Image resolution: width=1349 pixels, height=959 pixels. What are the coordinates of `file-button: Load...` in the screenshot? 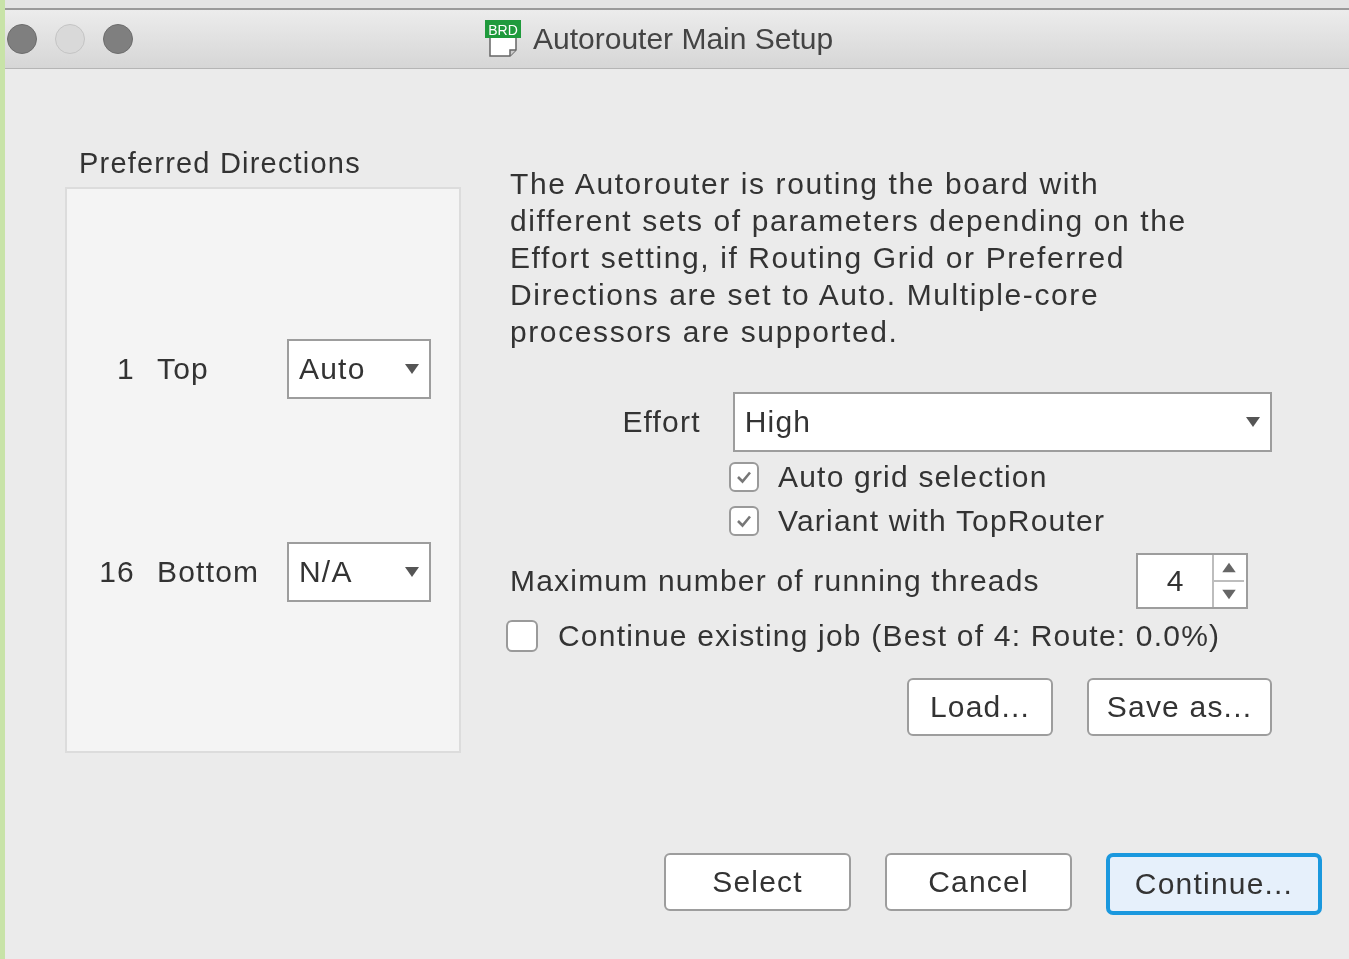 It's located at (980, 707).